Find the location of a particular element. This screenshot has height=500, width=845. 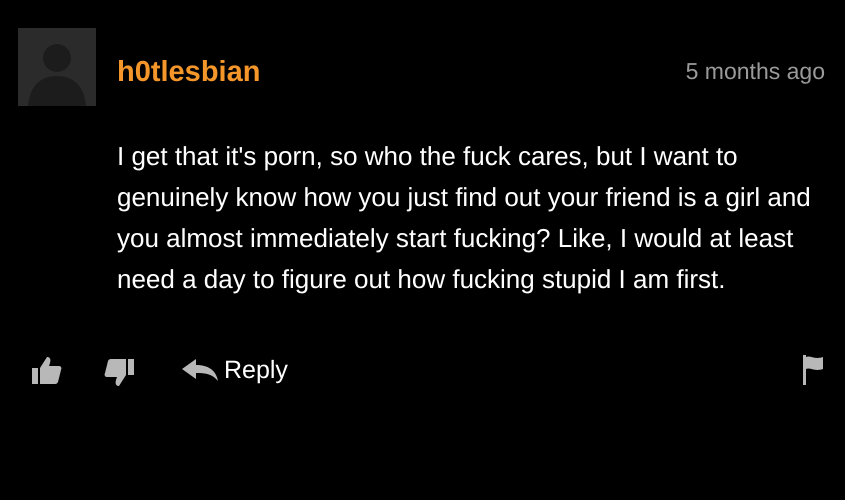

reply-arrow-icon is located at coordinates (200, 370).